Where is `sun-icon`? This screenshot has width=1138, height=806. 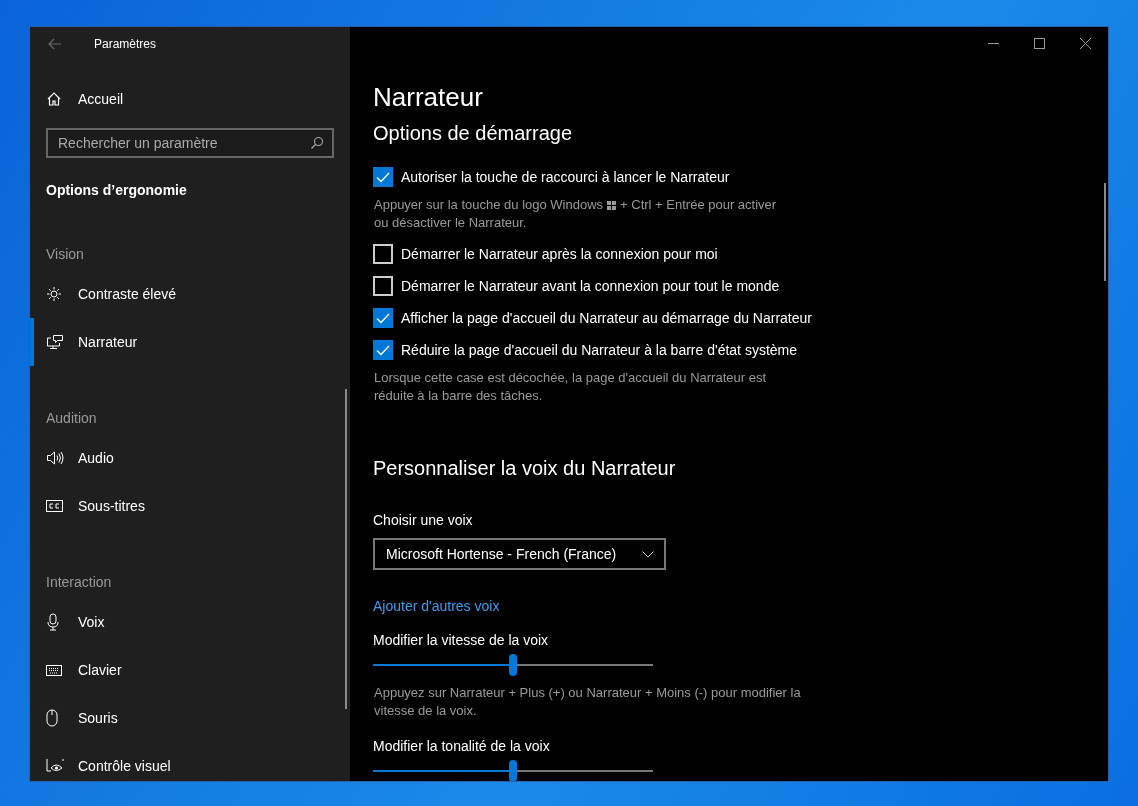
sun-icon is located at coordinates (54, 294).